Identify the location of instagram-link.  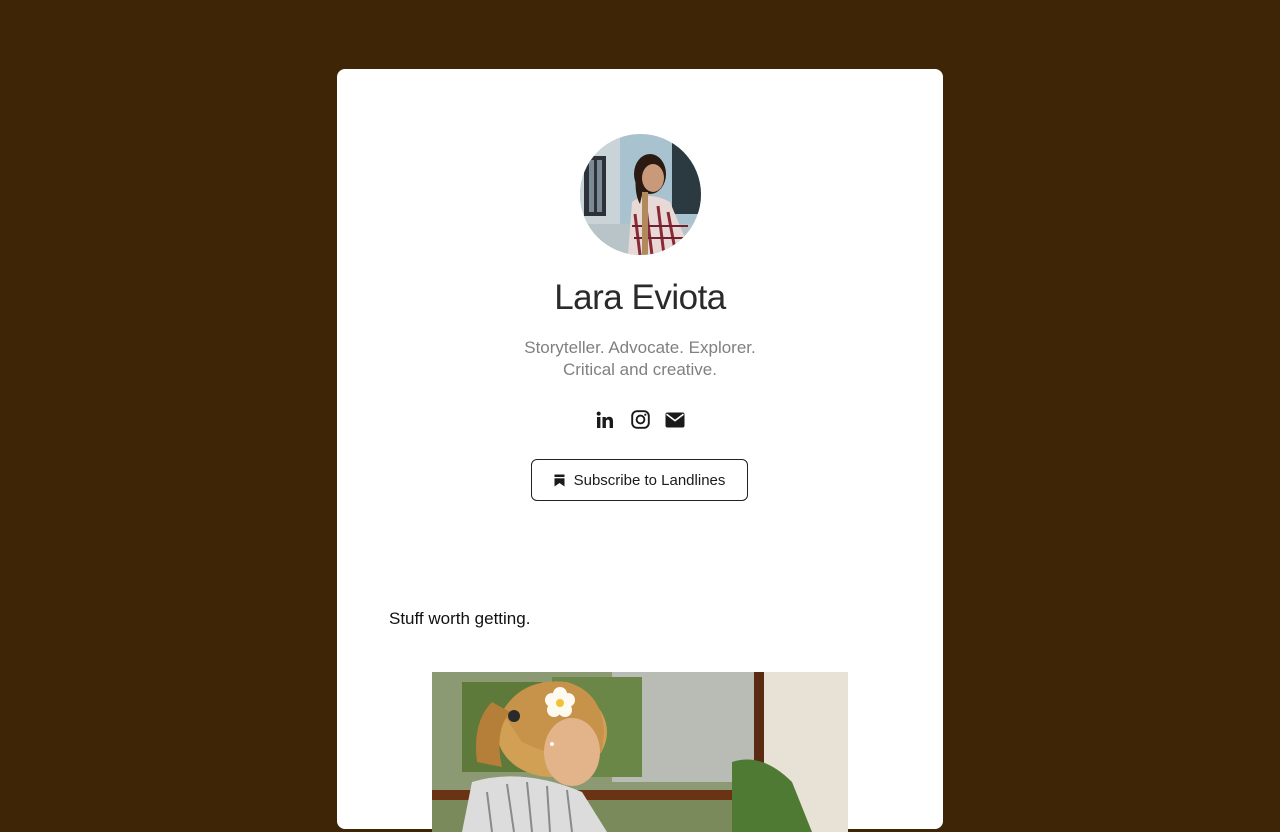
(640, 419).